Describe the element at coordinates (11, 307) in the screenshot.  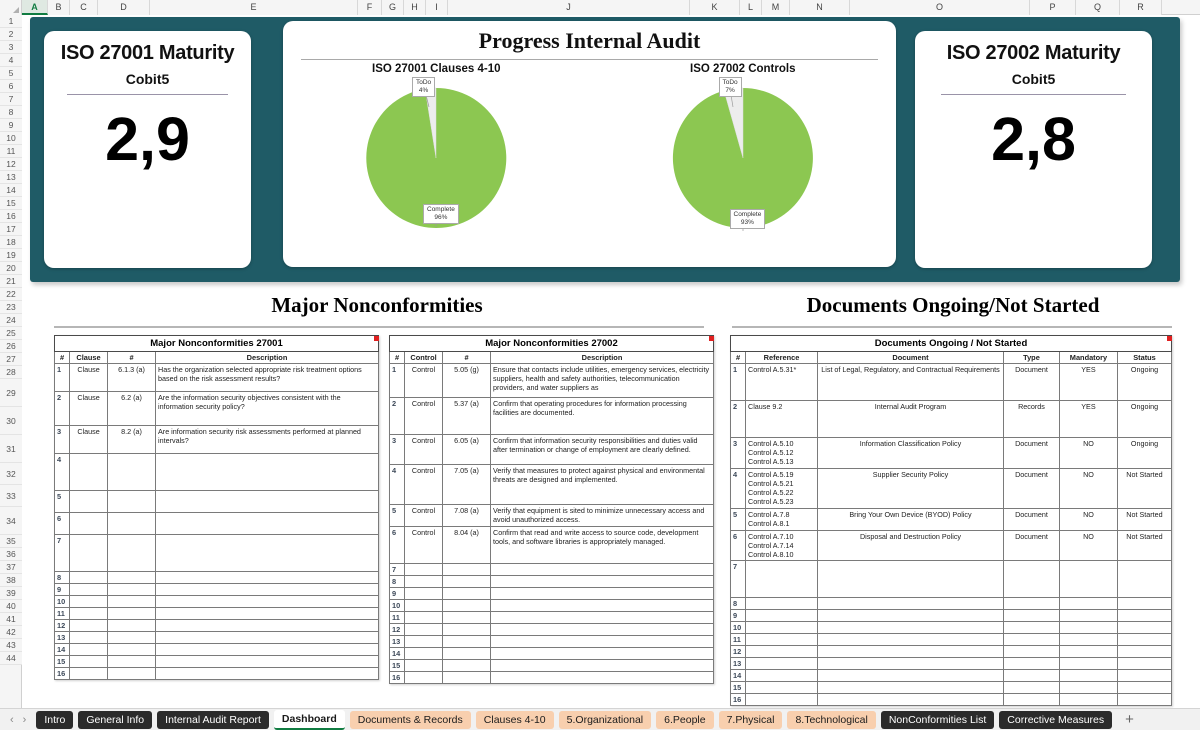
I see `row-header-23: 23` at that location.